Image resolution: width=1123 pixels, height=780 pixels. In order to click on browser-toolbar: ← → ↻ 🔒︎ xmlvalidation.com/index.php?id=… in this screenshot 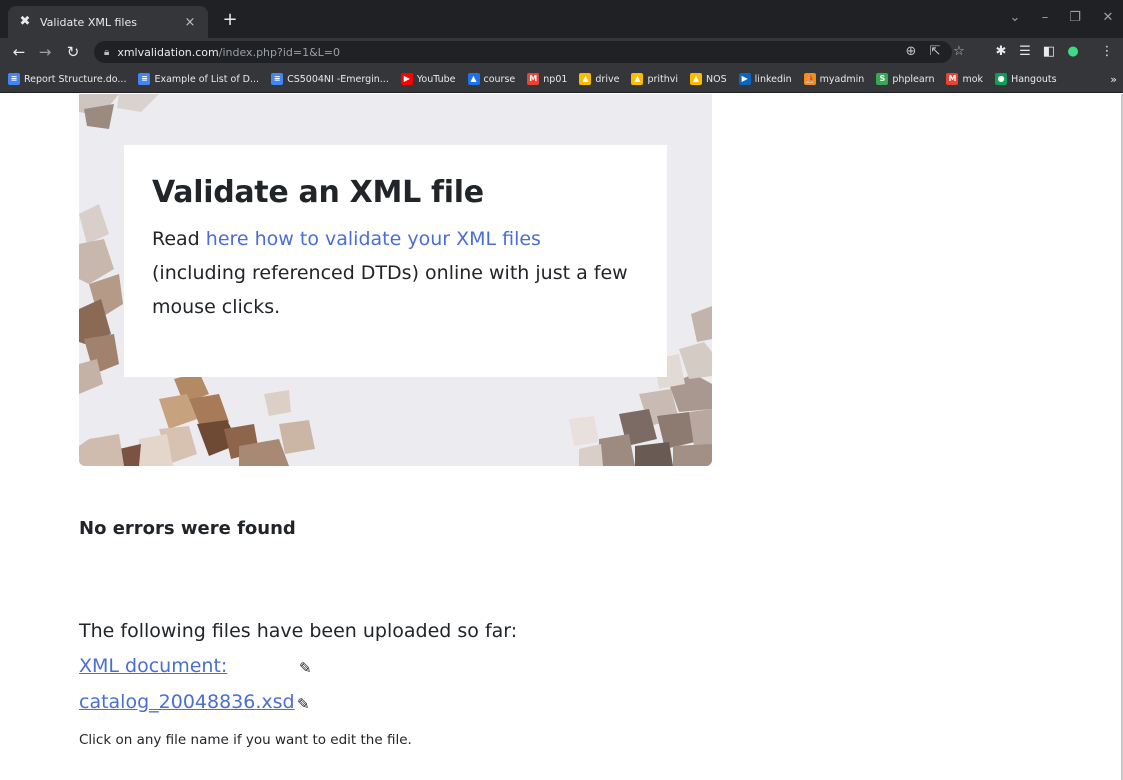, I will do `click(561, 52)`.